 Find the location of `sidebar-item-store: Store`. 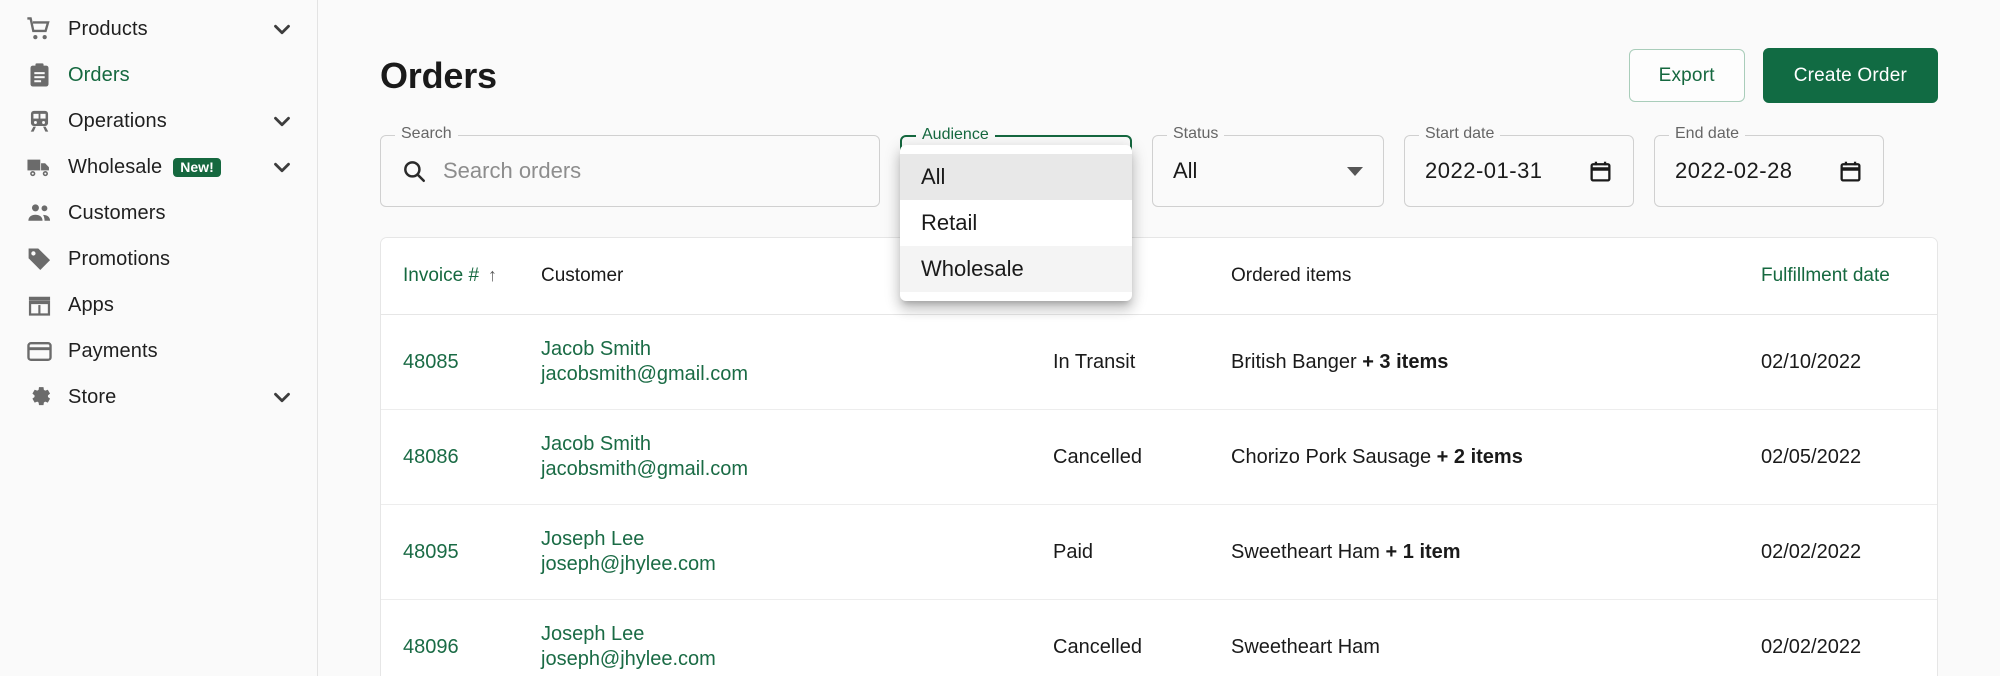

sidebar-item-store: Store is located at coordinates (158, 397).